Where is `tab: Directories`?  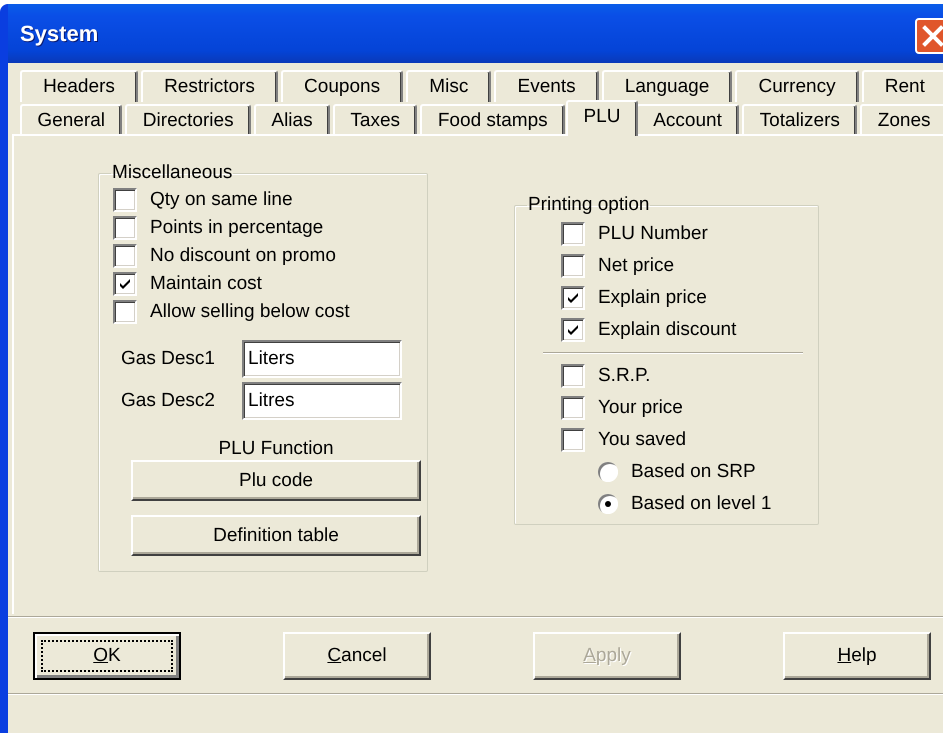
tab: Directories is located at coordinates (188, 120).